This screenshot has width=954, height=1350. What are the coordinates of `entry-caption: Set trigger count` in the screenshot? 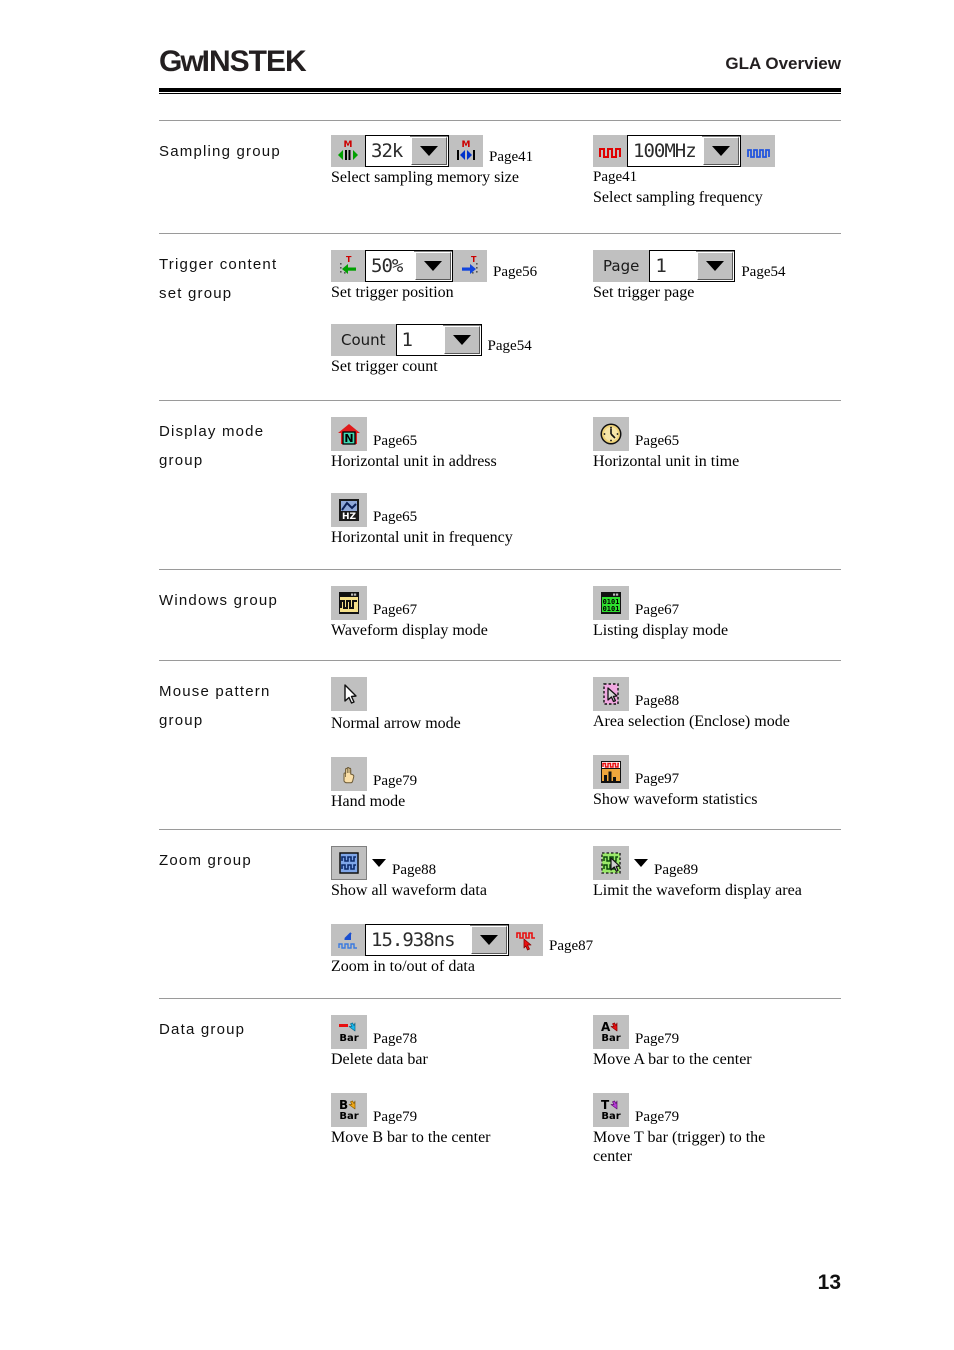 It's located at (384, 366).